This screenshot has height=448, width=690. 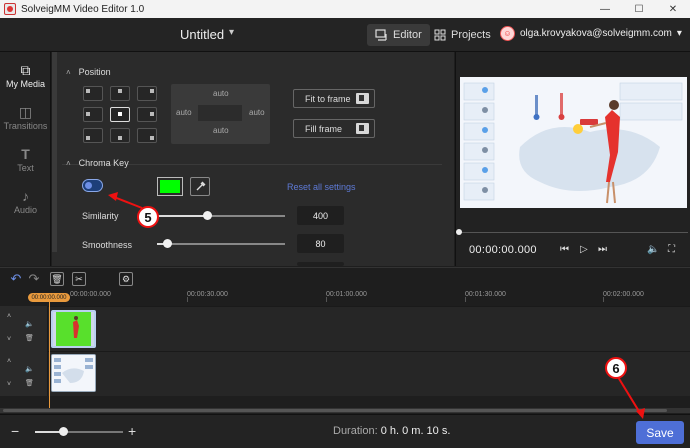 What do you see at coordinates (616, 368) in the screenshot?
I see `step-6-marker: 6` at bounding box center [616, 368].